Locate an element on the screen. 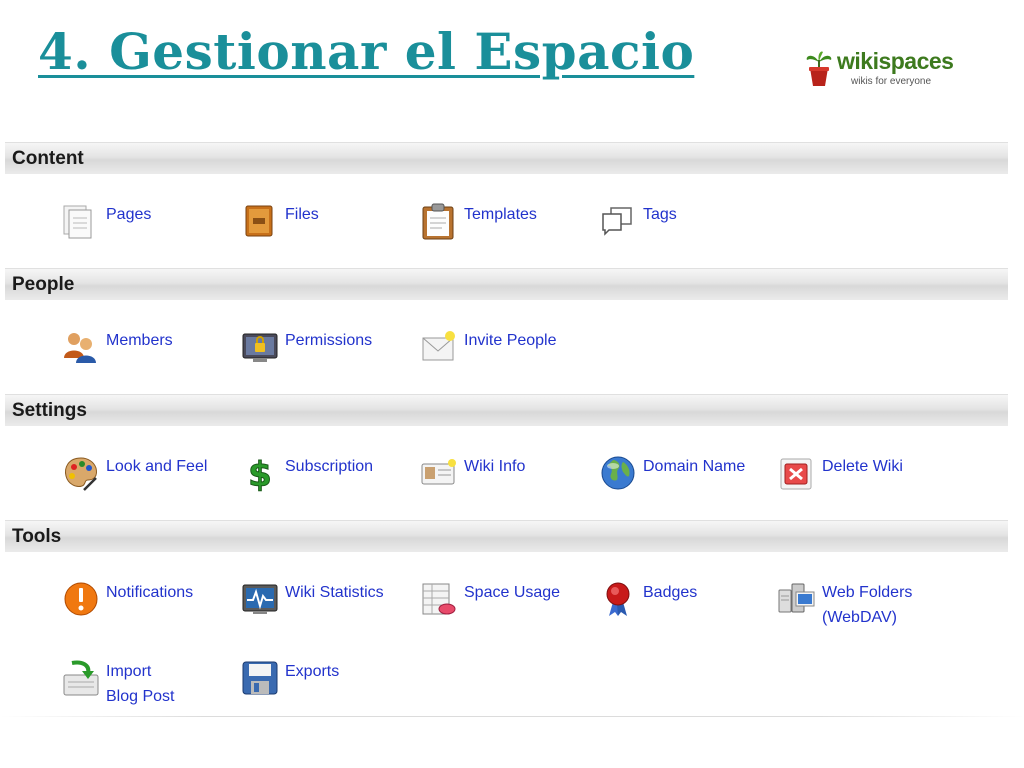 This screenshot has height=768, width=1024. item-pages: Pages is located at coordinates (132, 222).